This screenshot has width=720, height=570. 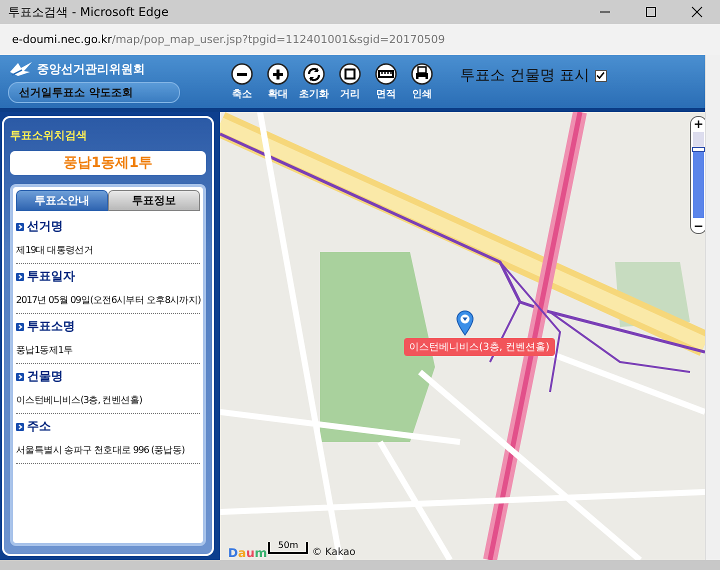 I want to click on toolbar-button: 축소, so click(x=242, y=81).